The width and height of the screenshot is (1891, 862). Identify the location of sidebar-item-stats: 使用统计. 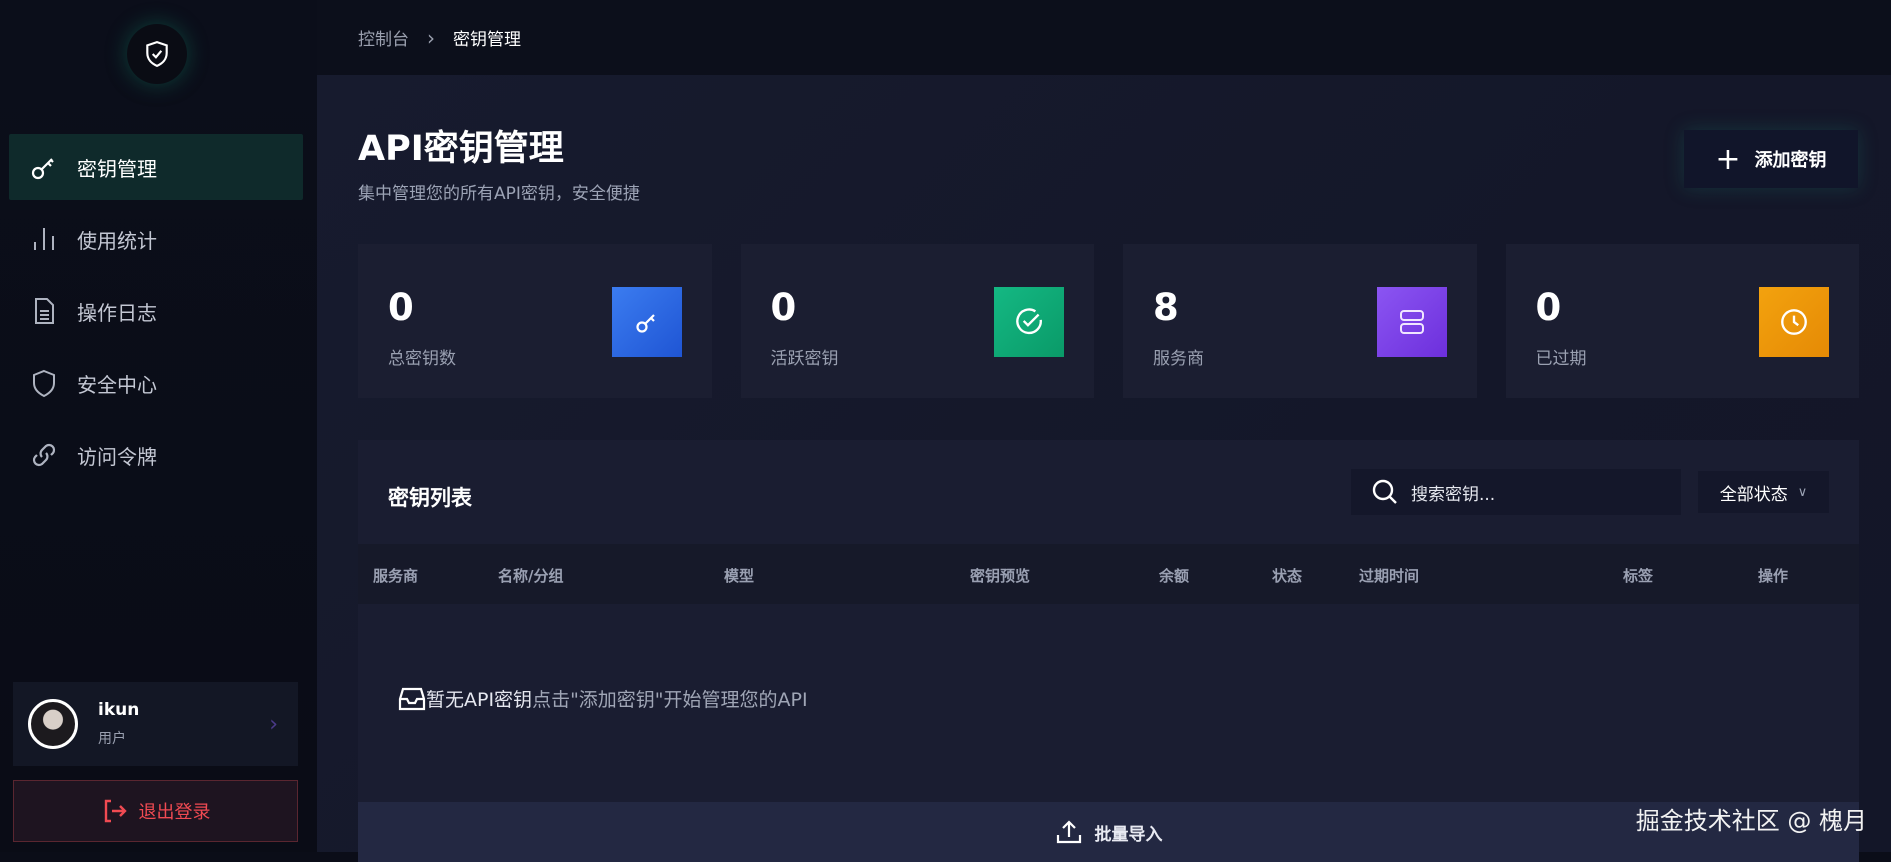
(156, 239).